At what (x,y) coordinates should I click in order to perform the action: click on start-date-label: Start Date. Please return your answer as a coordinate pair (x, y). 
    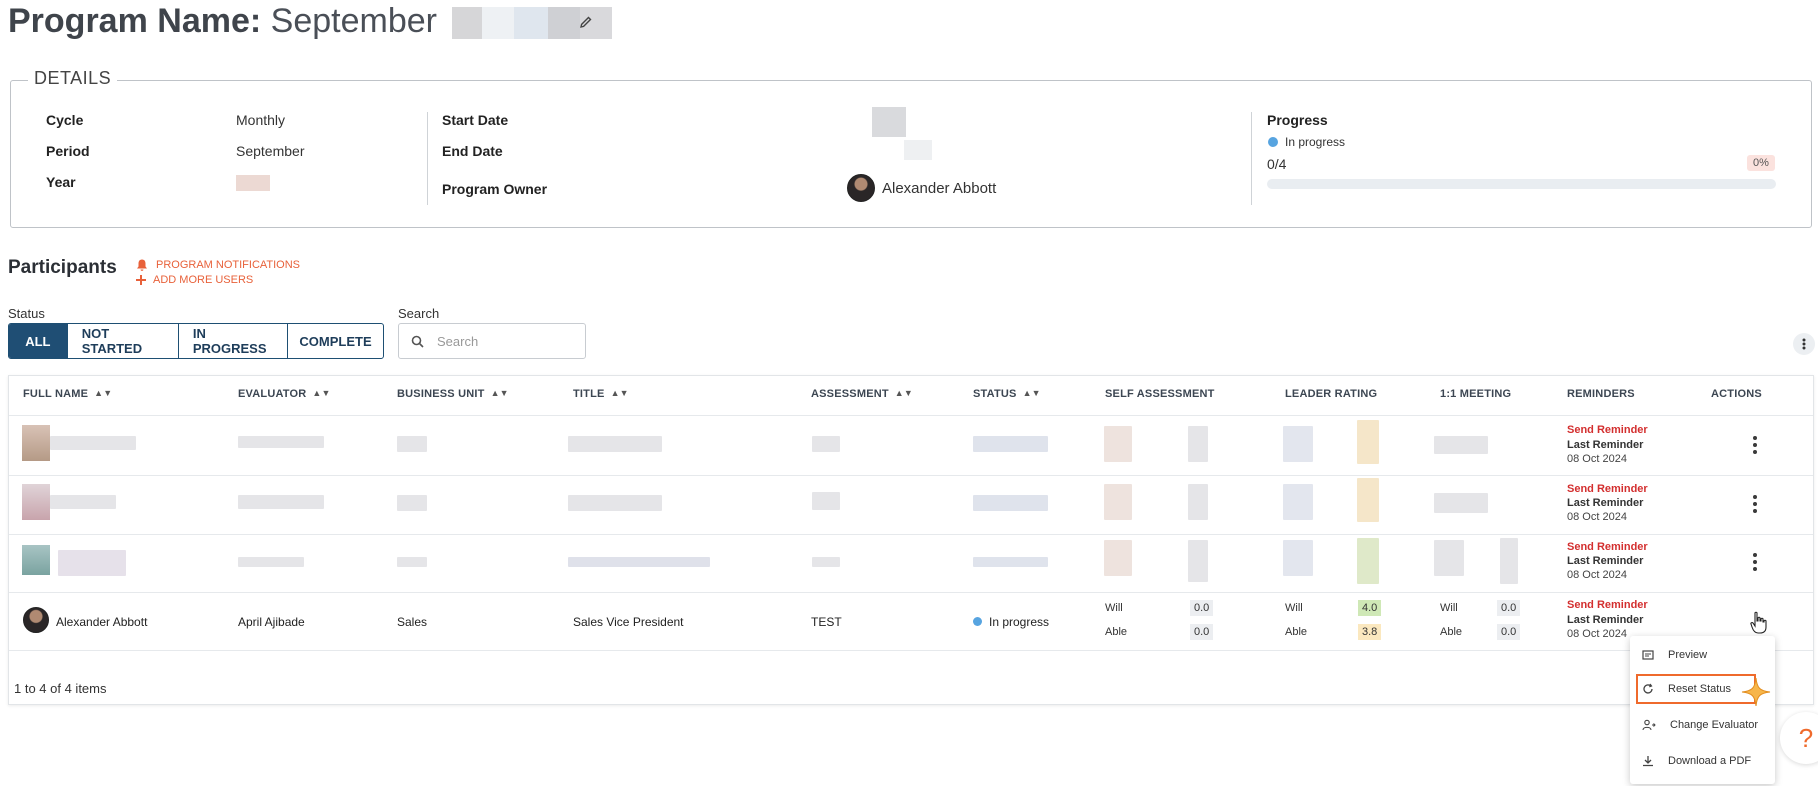
    Looking at the image, I should click on (475, 120).